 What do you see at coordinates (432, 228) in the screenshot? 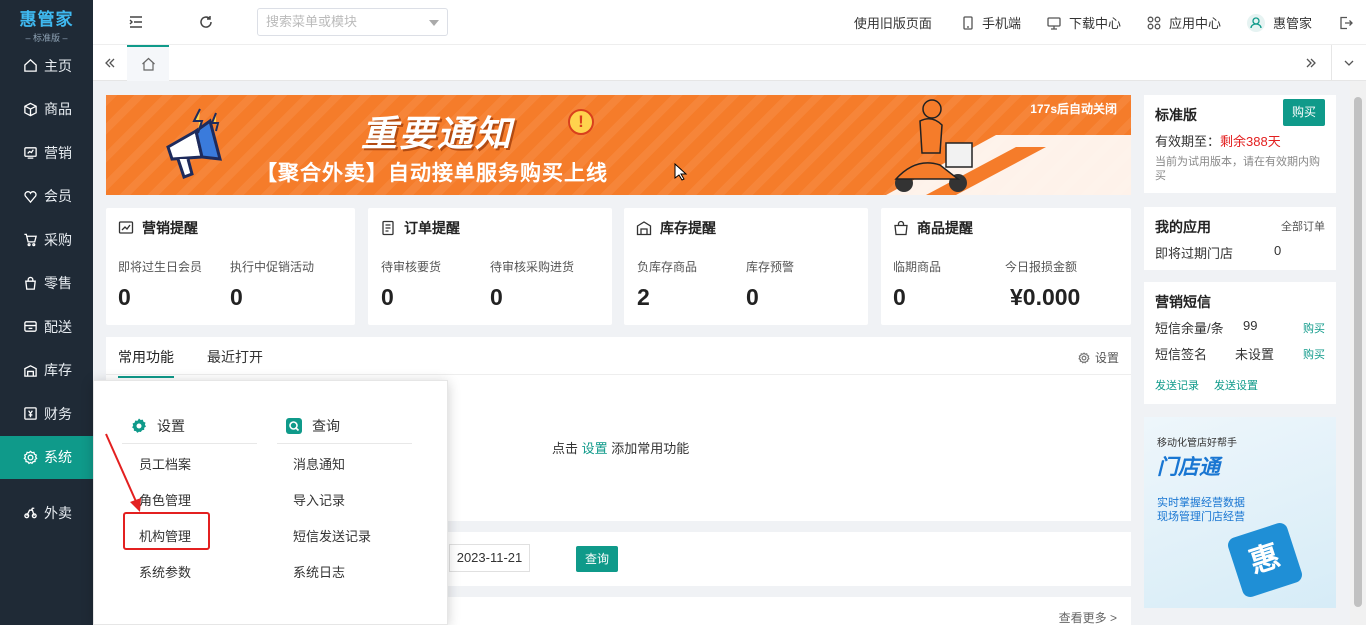
I see `card-title-text: 订单提醒` at bounding box center [432, 228].